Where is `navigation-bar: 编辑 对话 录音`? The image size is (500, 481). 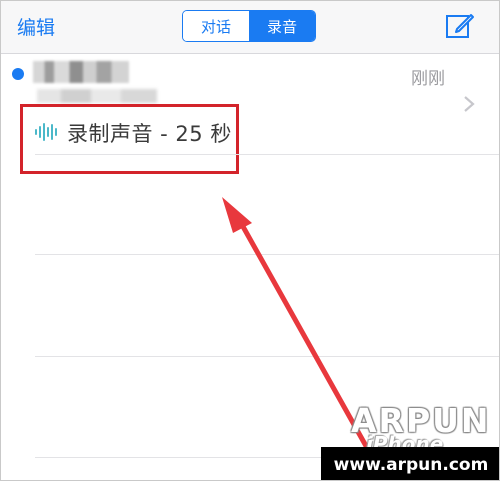
navigation-bar: 编辑 对话 录音 is located at coordinates (250, 27).